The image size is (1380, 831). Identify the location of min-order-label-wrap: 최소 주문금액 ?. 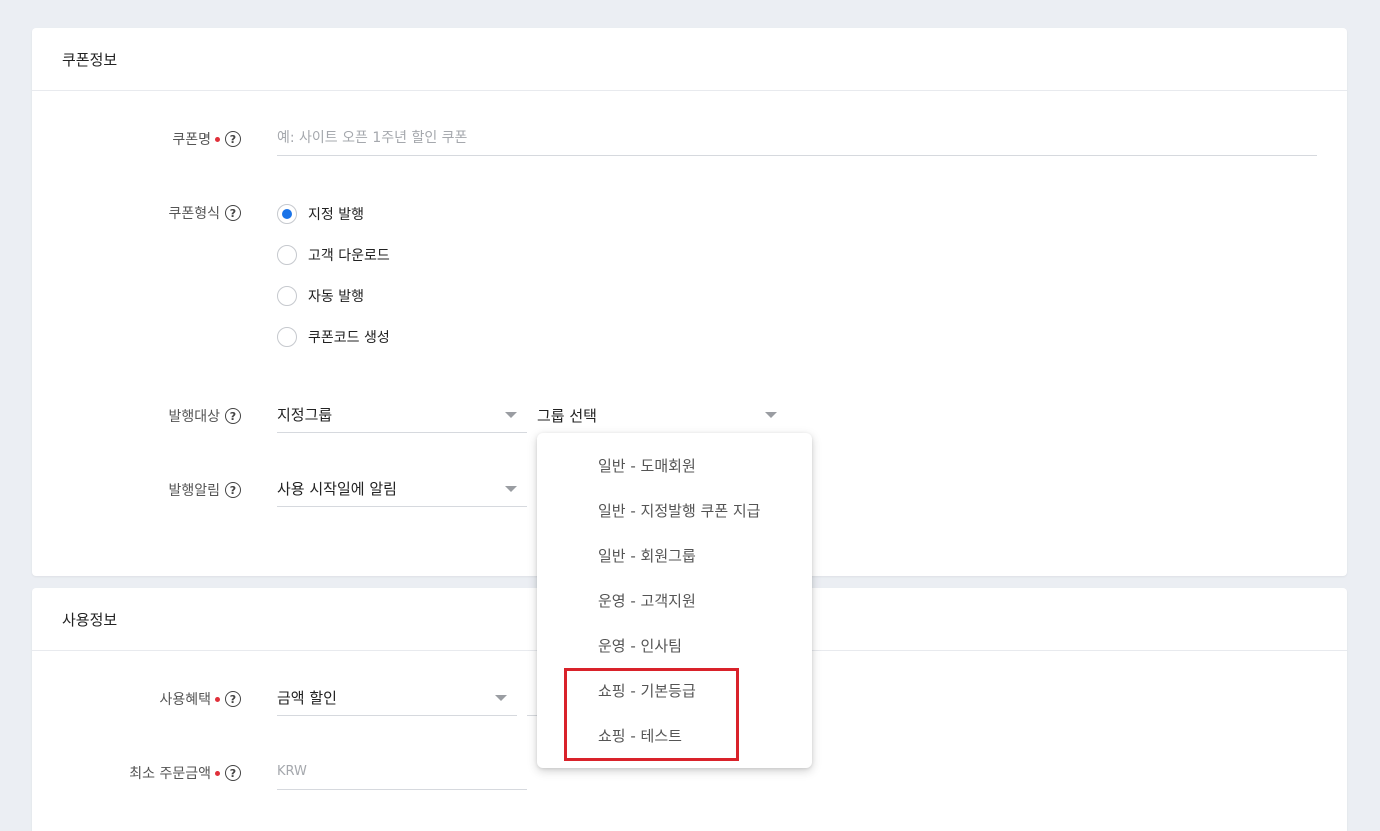
(185, 773).